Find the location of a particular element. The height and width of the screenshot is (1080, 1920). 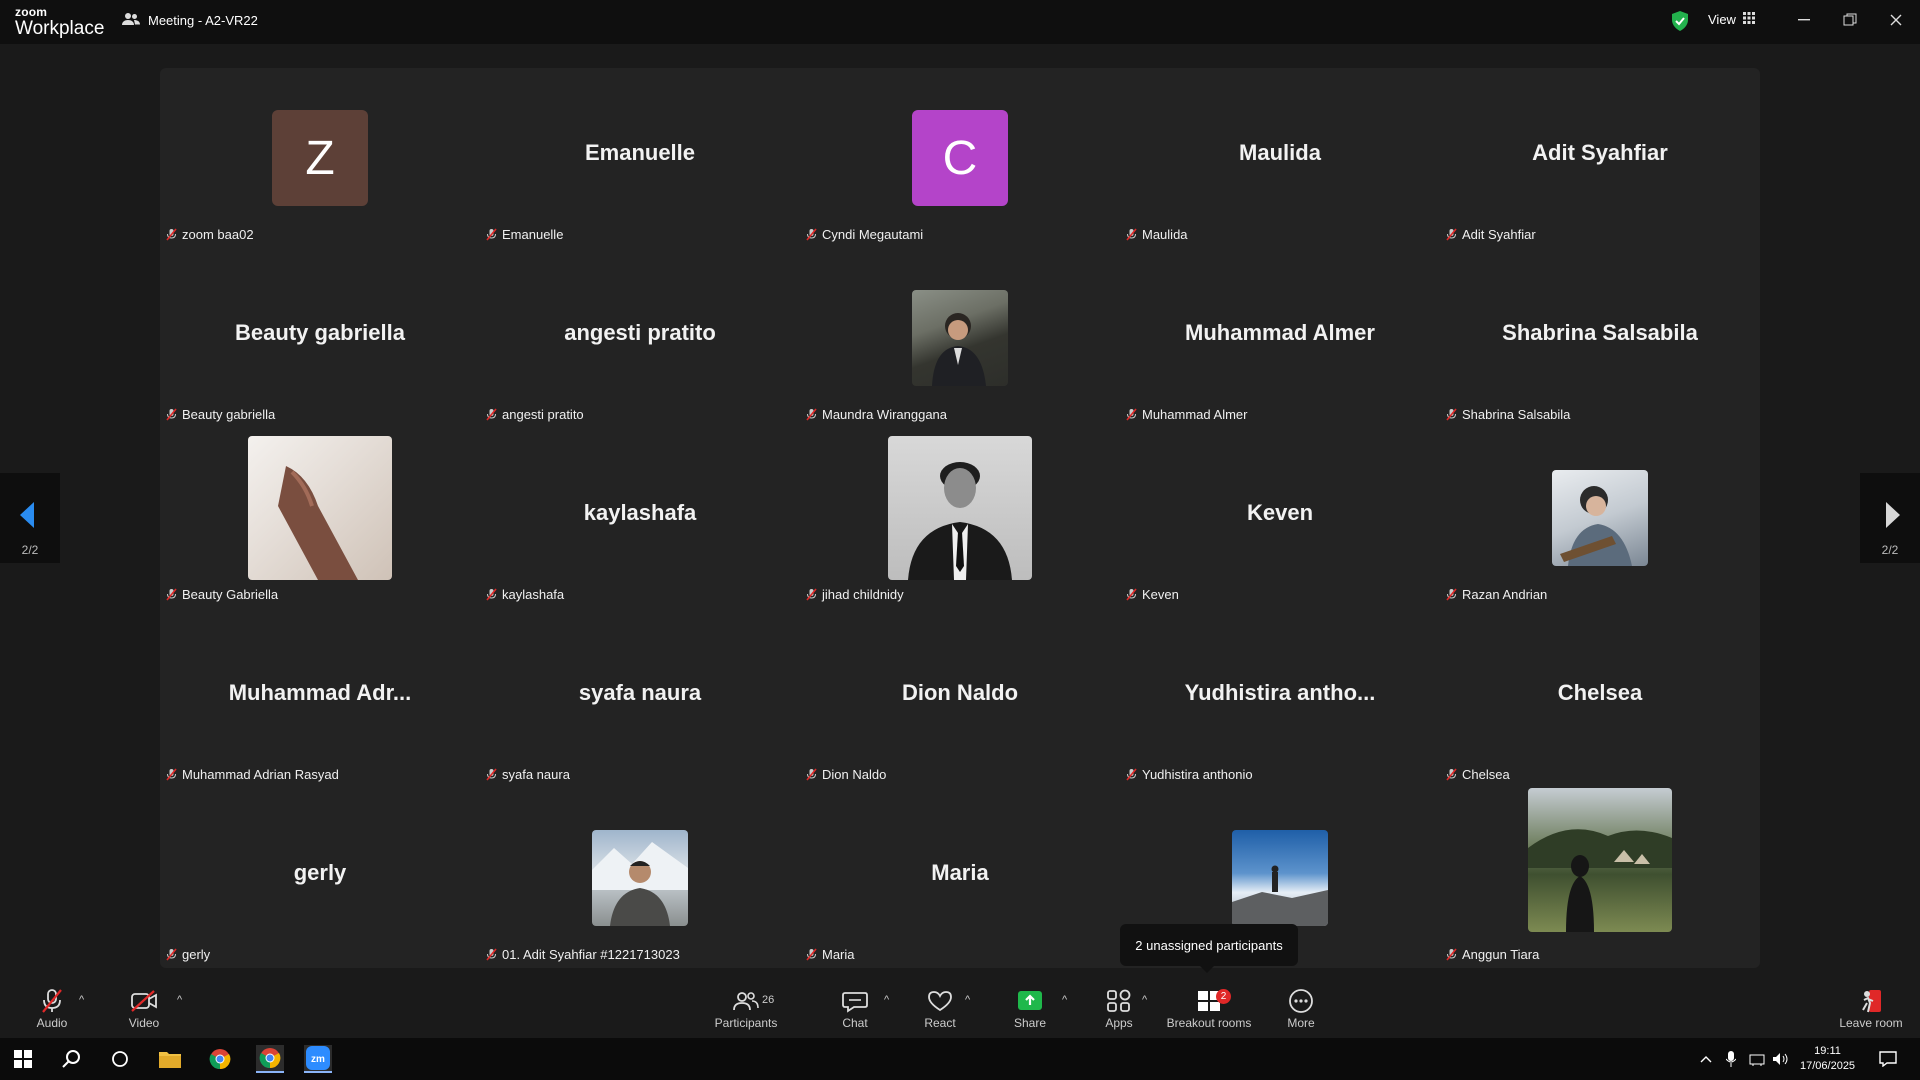

share-button: Share is located at coordinates (1030, 1009).